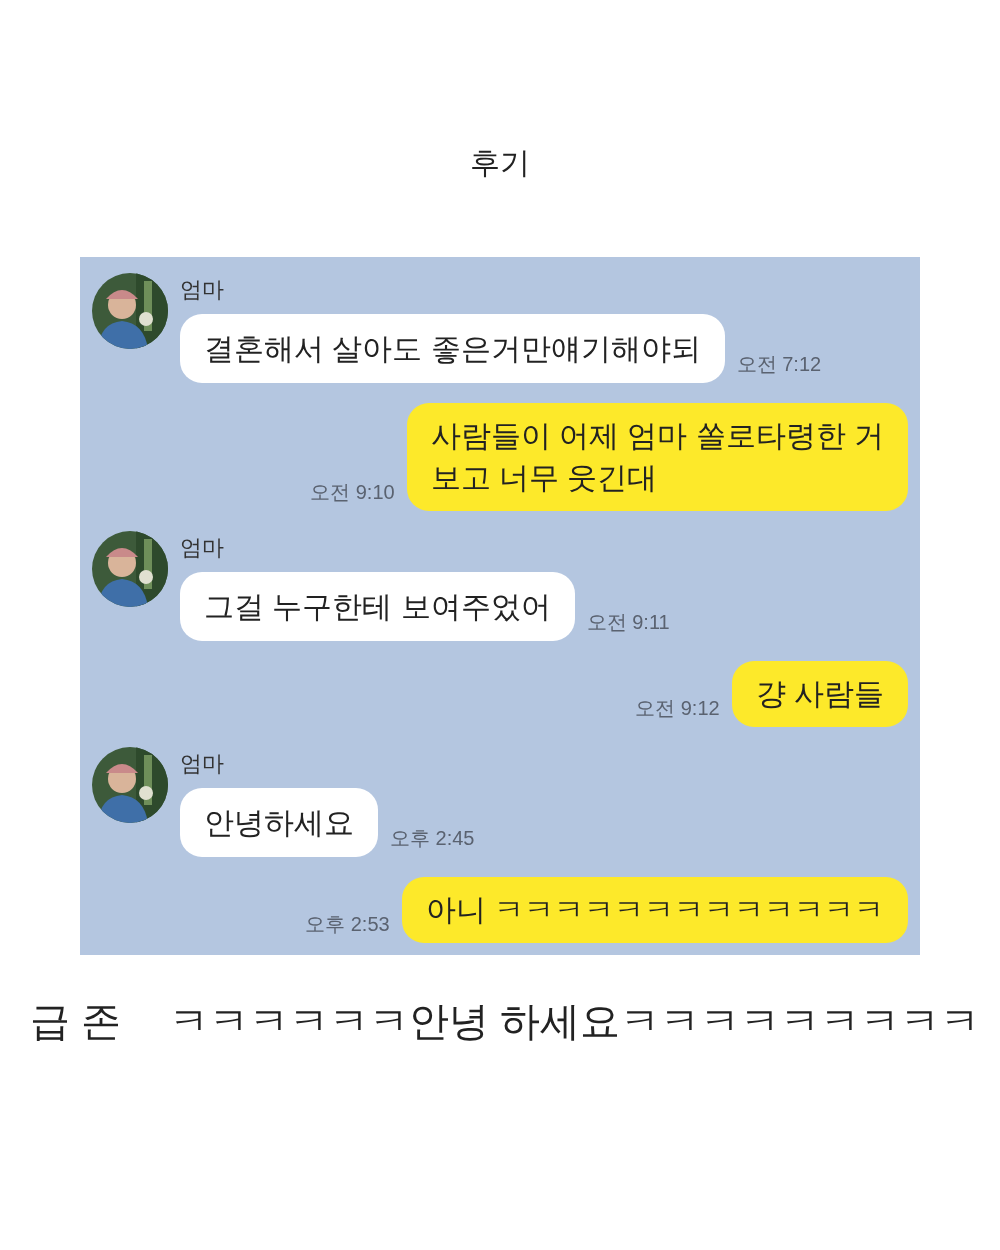 The height and width of the screenshot is (1250, 1000). I want to click on message-time: 오전 7:12, so click(779, 364).